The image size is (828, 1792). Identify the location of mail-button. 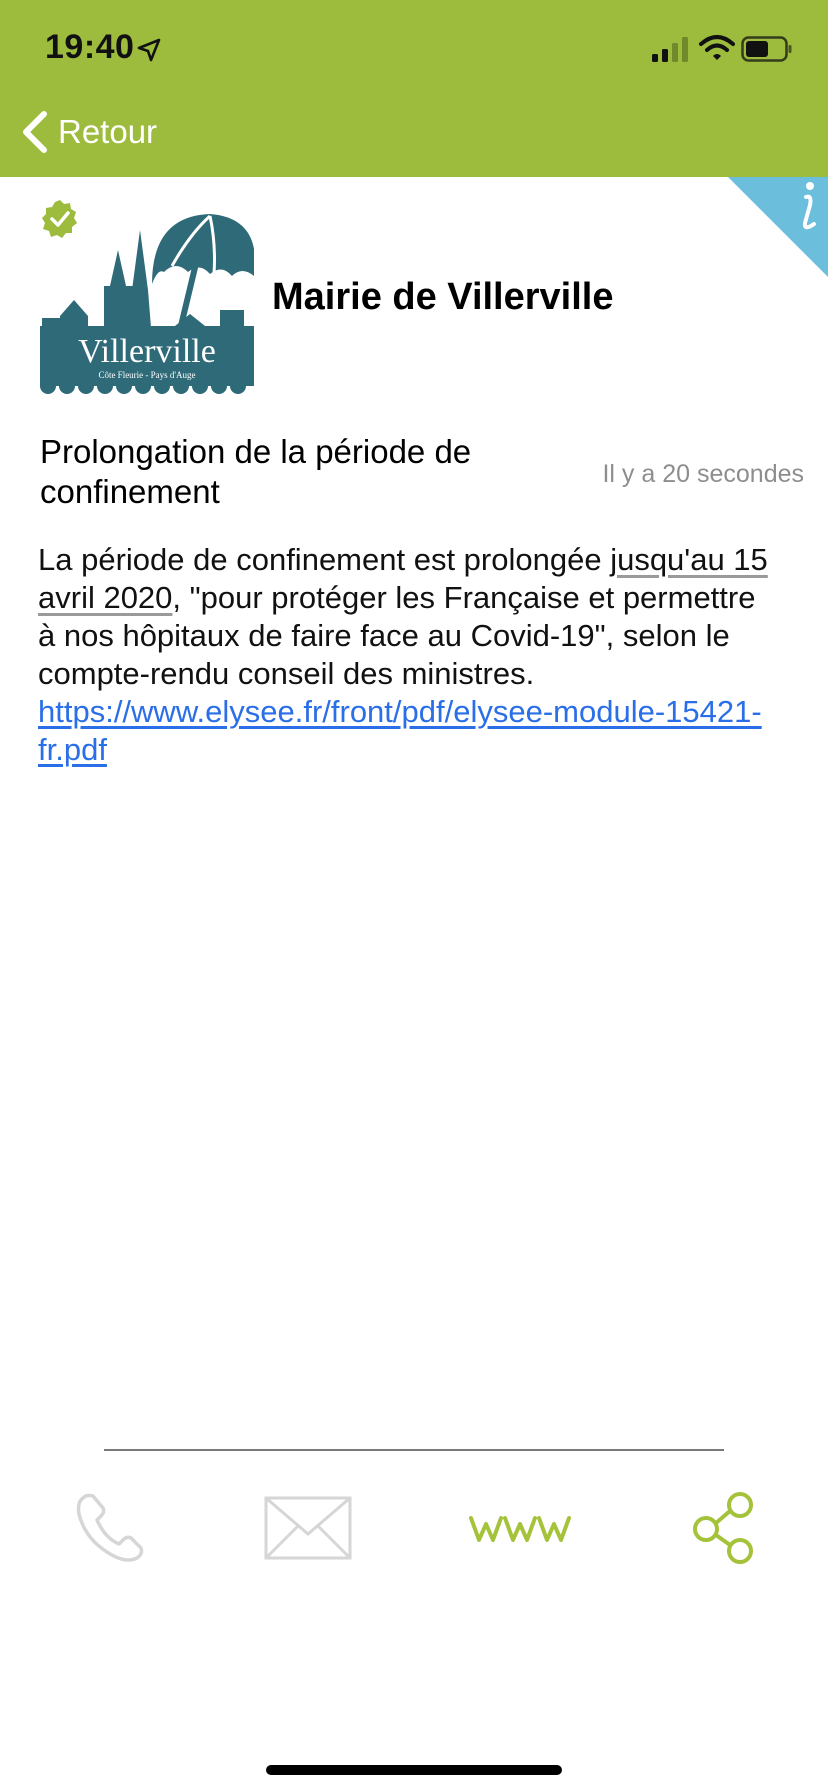
(308, 1528).